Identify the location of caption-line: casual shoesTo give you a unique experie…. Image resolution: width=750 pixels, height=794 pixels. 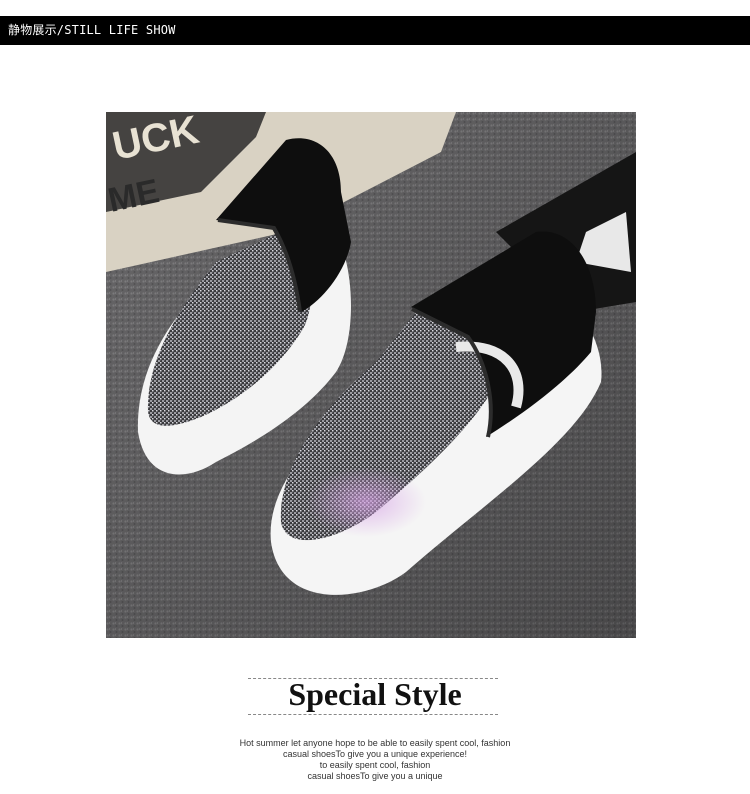
(375, 754).